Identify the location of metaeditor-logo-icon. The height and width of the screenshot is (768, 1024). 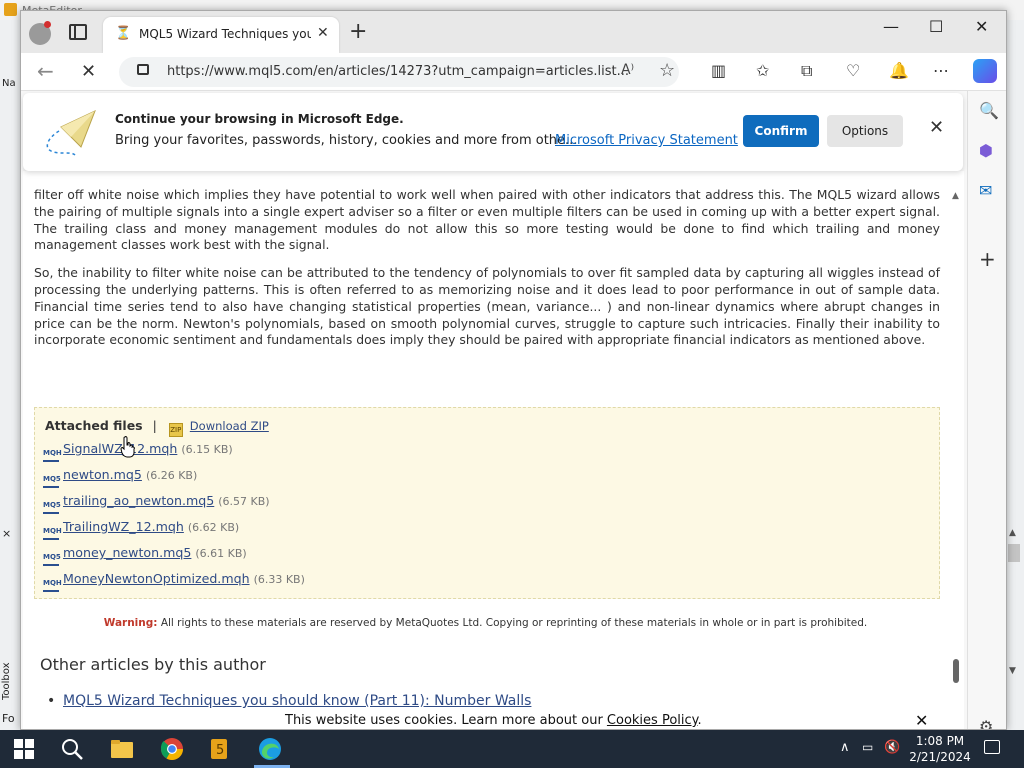
(10, 9).